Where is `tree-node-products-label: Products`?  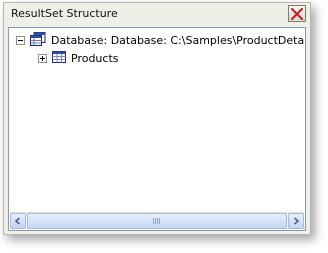
tree-node-products-label: Products is located at coordinates (95, 58).